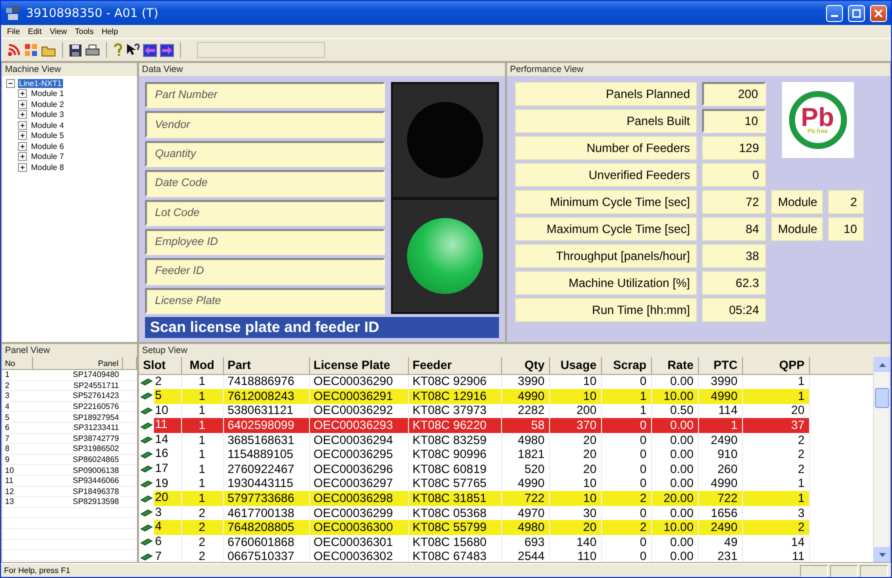  Describe the element at coordinates (674, 365) in the screenshot. I see `column-header: Rate` at that location.